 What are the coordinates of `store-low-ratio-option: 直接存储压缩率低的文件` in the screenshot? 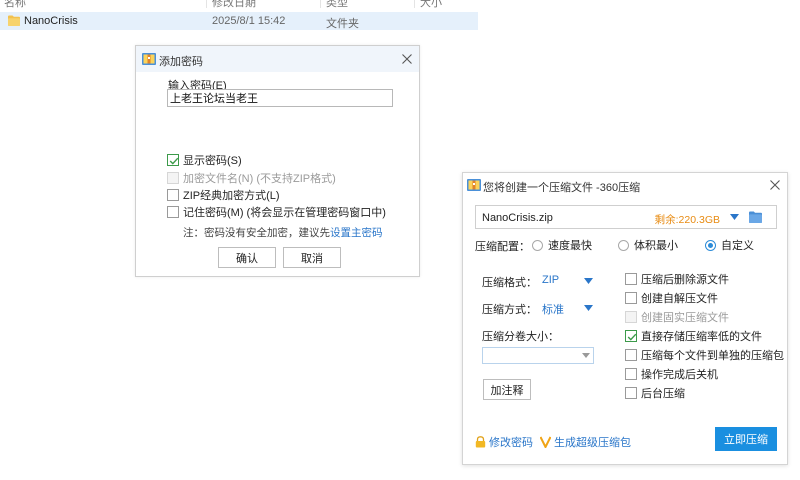 It's located at (693, 336).